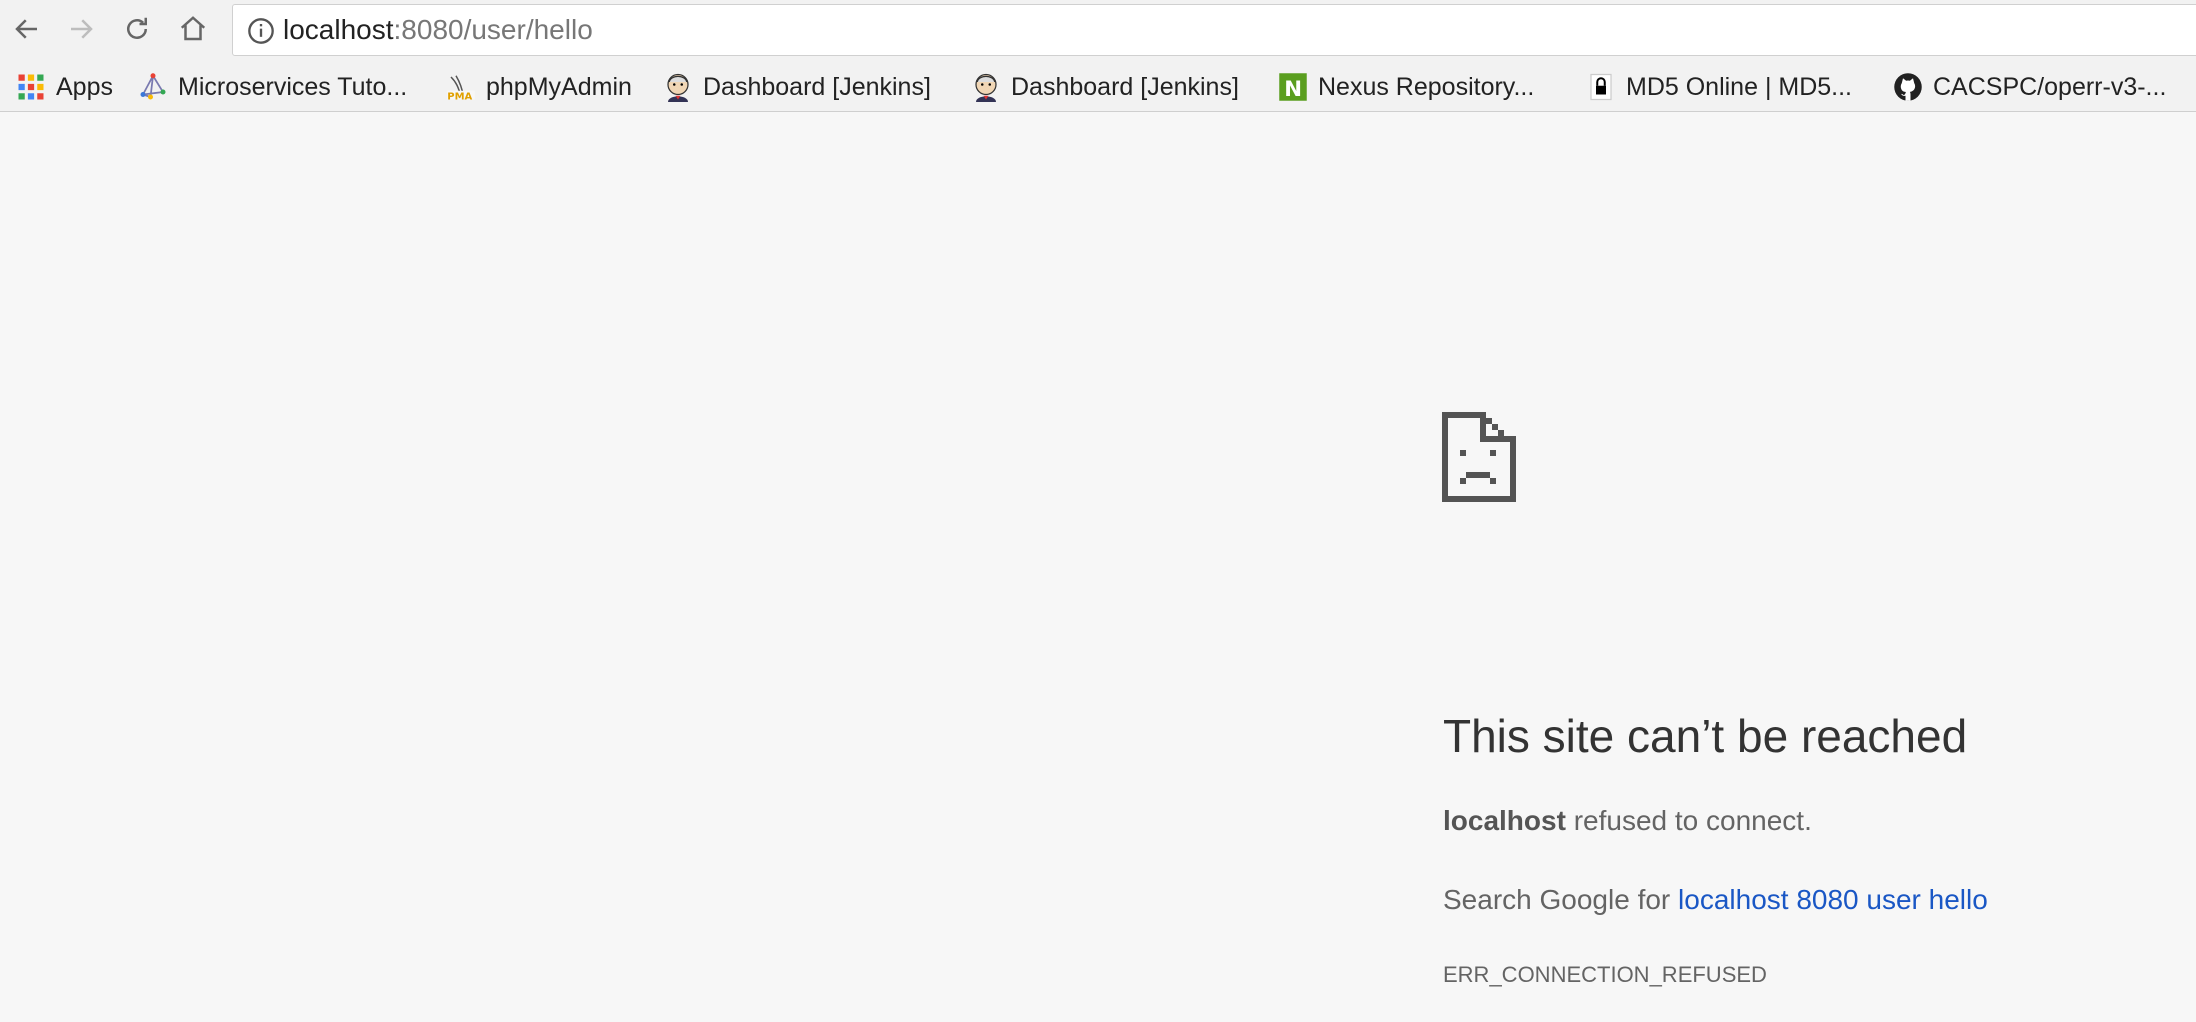 Image resolution: width=2196 pixels, height=1022 pixels. What do you see at coordinates (1214, 30) in the screenshot?
I see `address-bar: localhost:8080/user/hello` at bounding box center [1214, 30].